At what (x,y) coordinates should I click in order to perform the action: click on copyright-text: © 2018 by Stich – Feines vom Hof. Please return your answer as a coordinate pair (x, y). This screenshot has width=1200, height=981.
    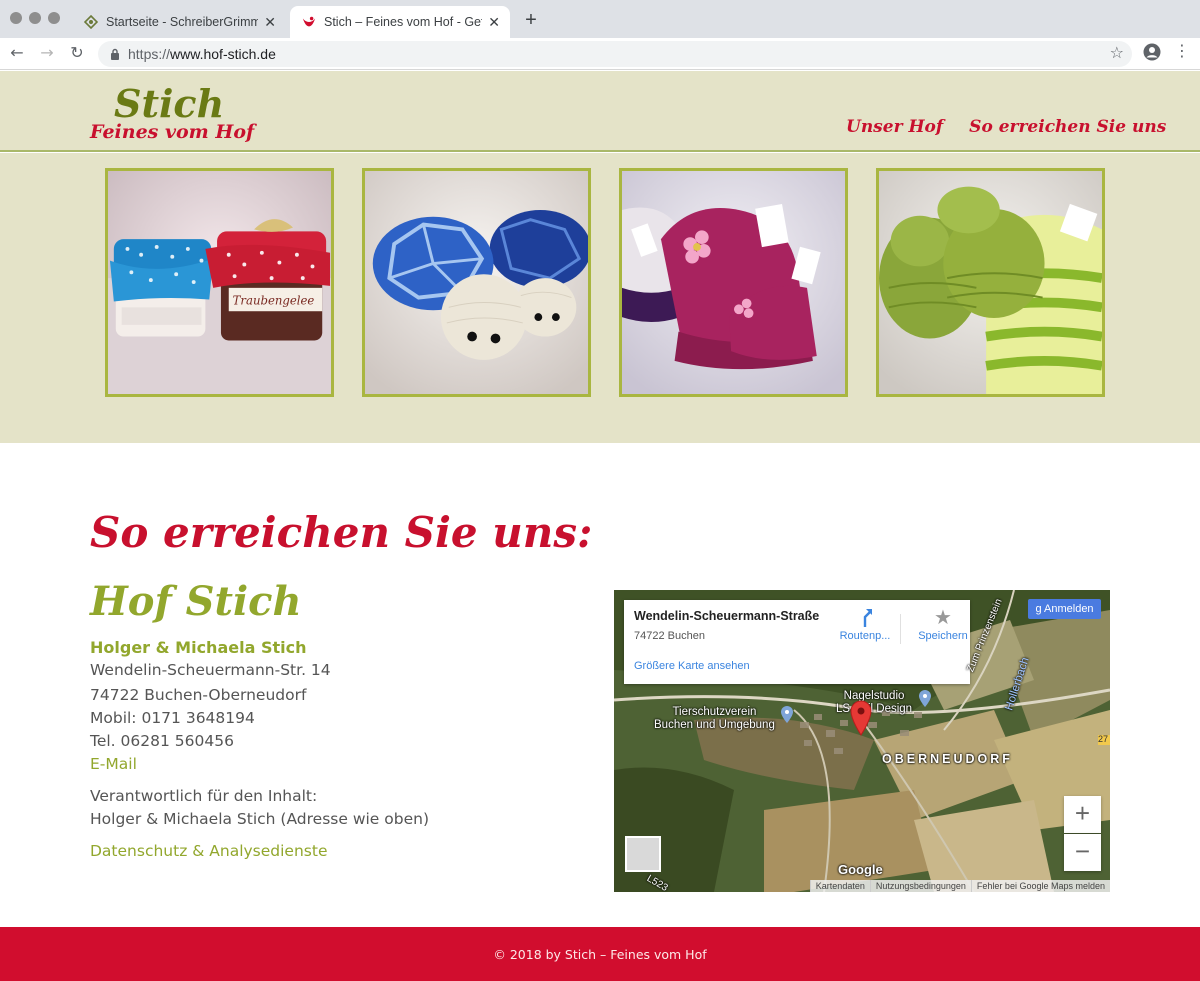
    Looking at the image, I should click on (600, 954).